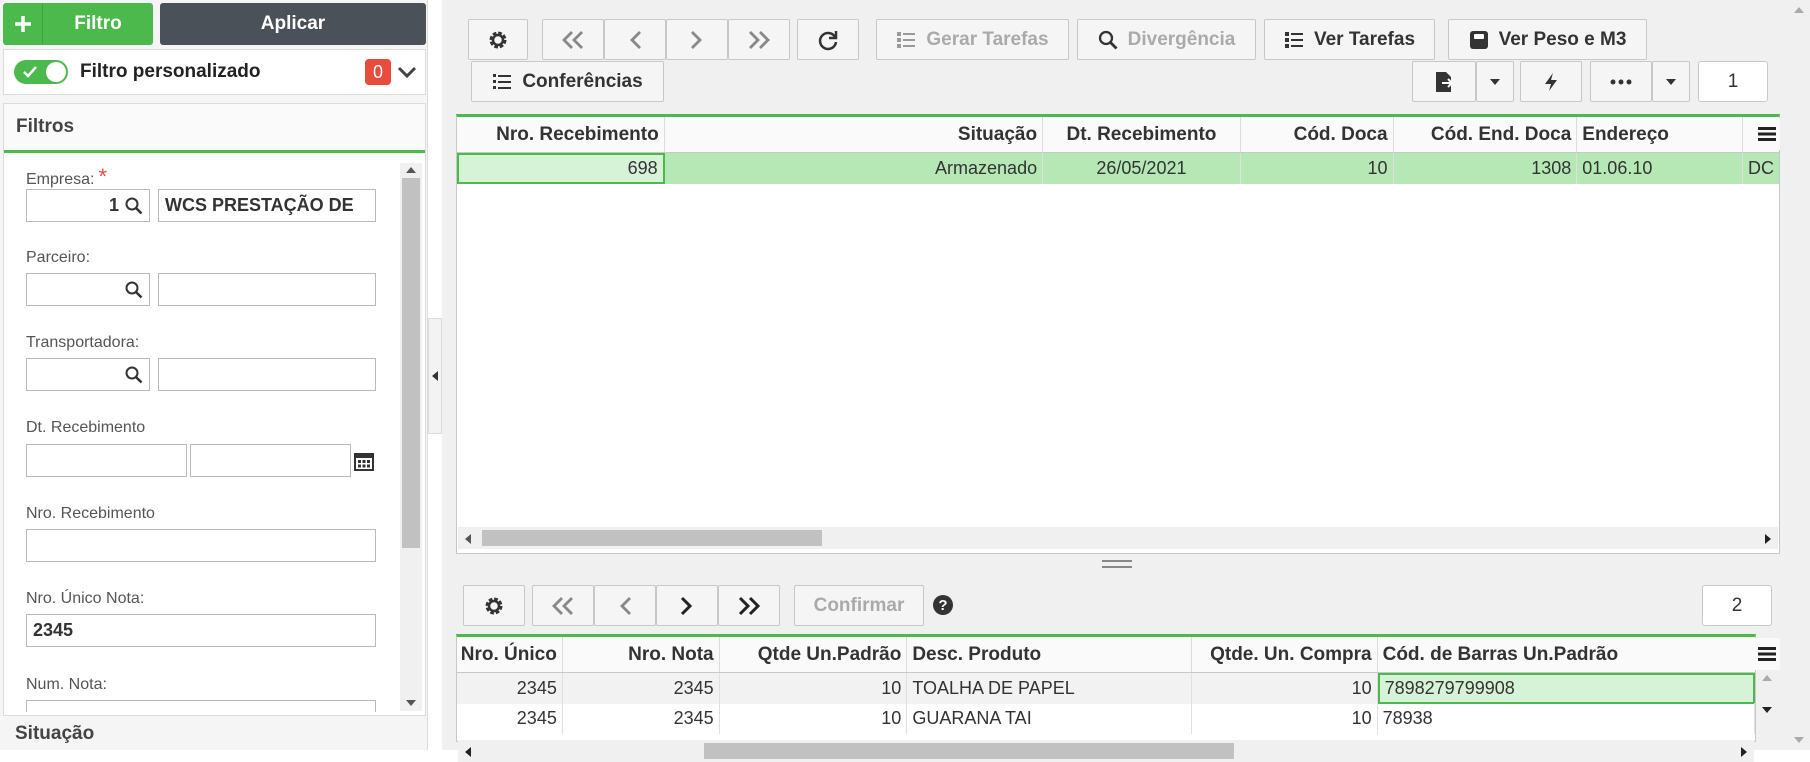 The image size is (1810, 762). Describe the element at coordinates (1444, 81) in the screenshot. I see `export-button` at that location.